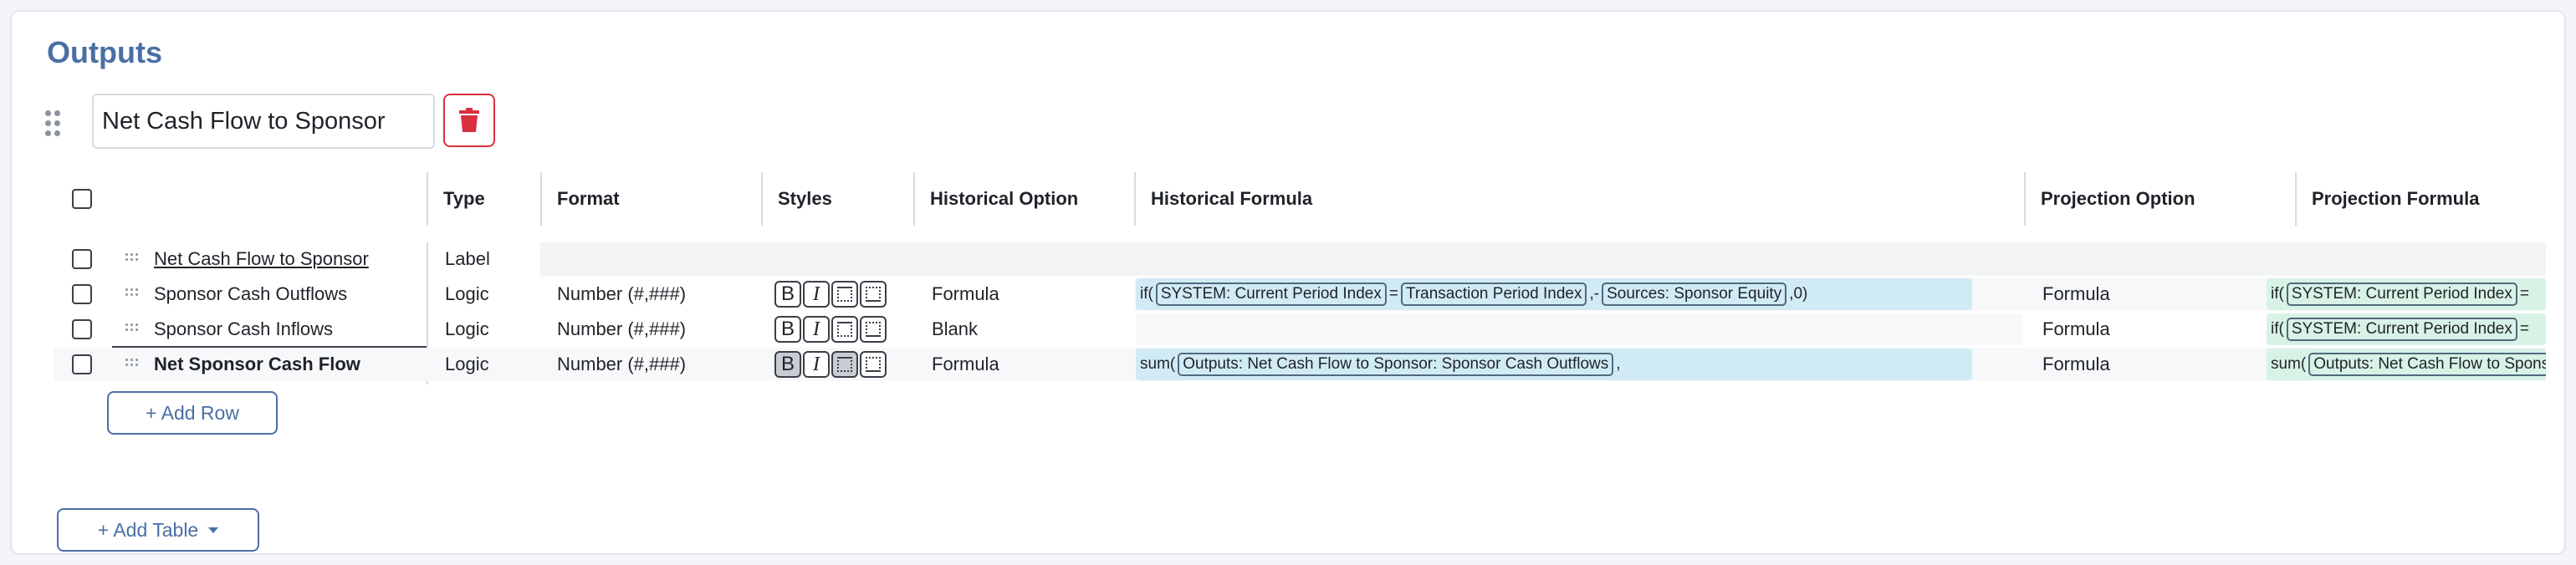  What do you see at coordinates (1694, 294) in the screenshot?
I see `formula-token: Sources: Sponsor Equity` at bounding box center [1694, 294].